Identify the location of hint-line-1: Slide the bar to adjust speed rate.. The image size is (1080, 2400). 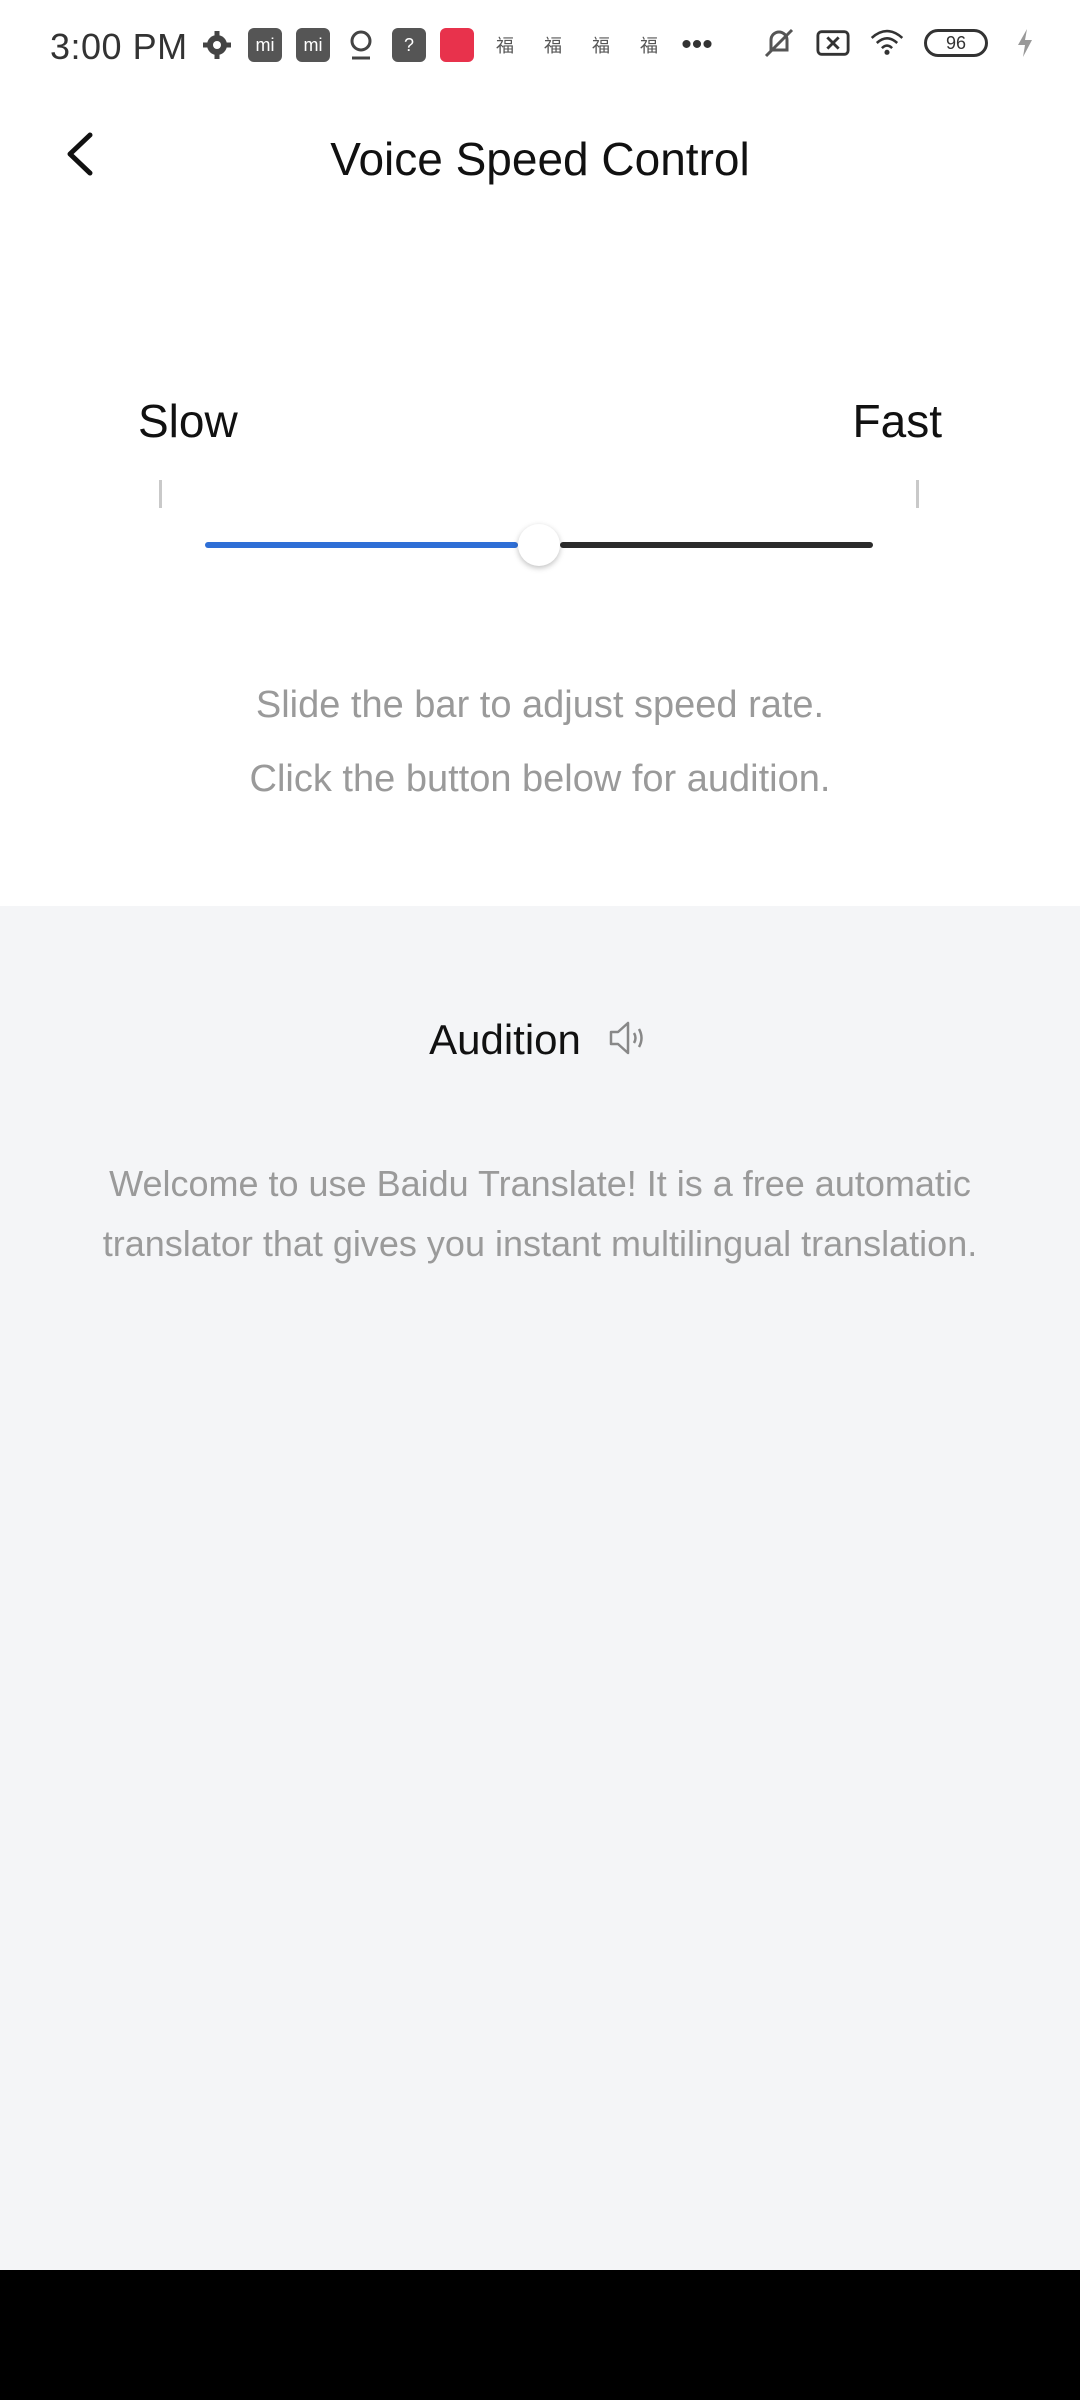
(540, 705).